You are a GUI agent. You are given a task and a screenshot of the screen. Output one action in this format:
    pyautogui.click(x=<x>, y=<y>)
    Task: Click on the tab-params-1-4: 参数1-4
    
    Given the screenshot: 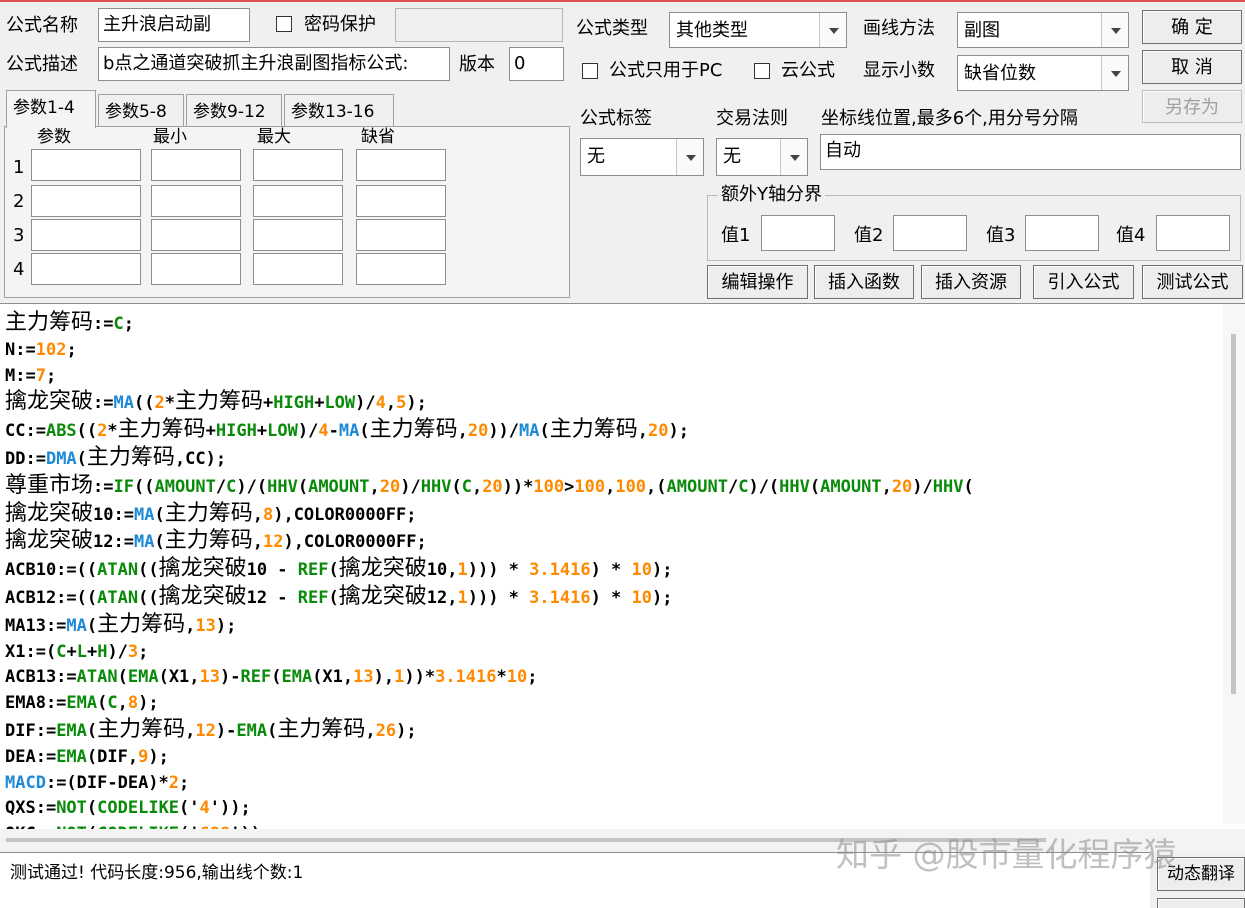 What is the action you would take?
    pyautogui.click(x=51, y=109)
    